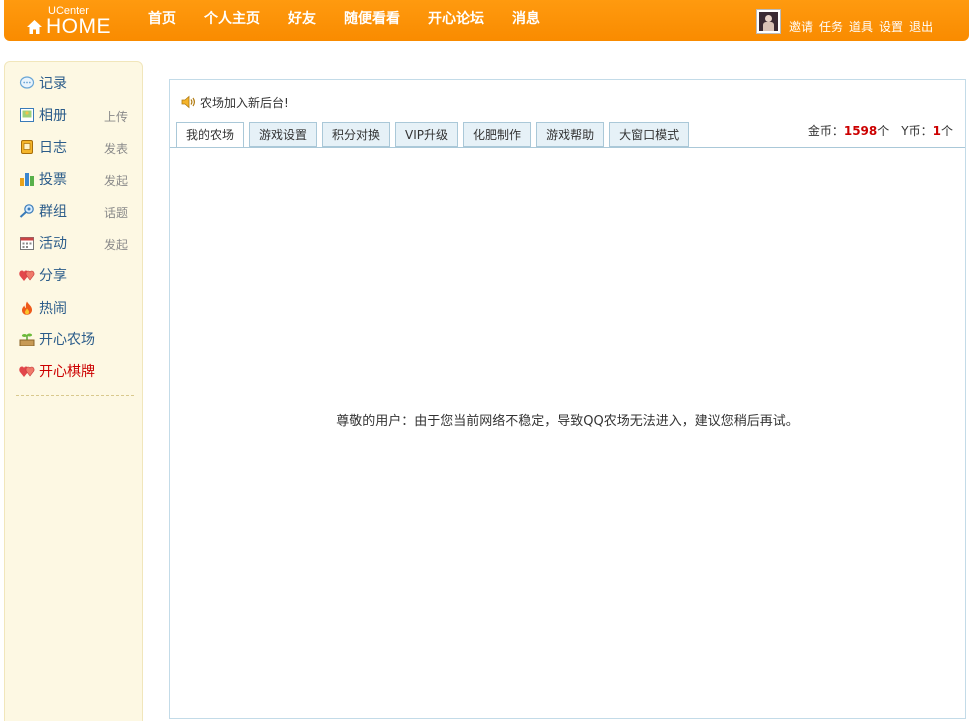 The height and width of the screenshot is (721, 969). What do you see at coordinates (67, 340) in the screenshot?
I see `sidebar-item-label: 开心农场` at bounding box center [67, 340].